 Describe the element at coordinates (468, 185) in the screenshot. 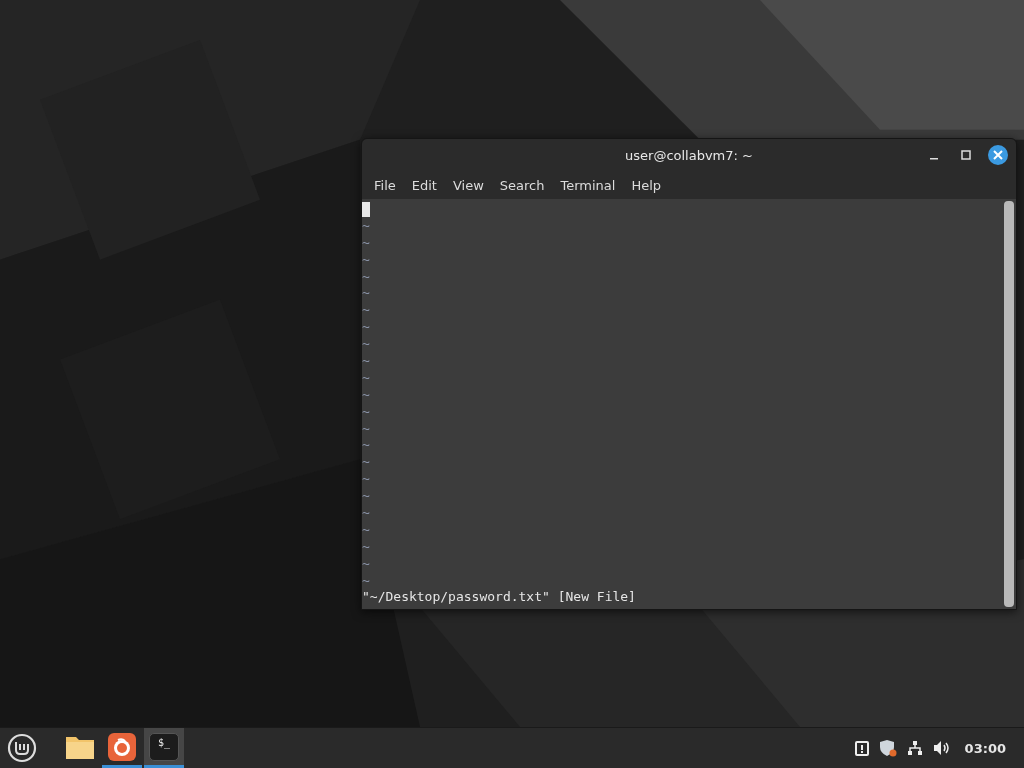

I see `menu-item: View` at that location.